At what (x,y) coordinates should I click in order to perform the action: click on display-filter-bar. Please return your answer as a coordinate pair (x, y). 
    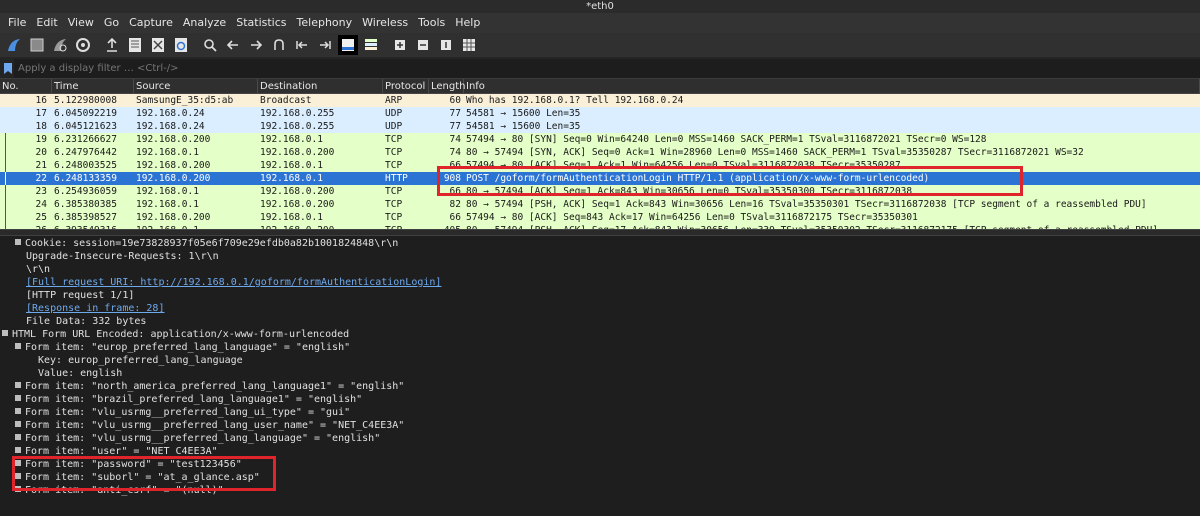
    Looking at the image, I should click on (600, 68).